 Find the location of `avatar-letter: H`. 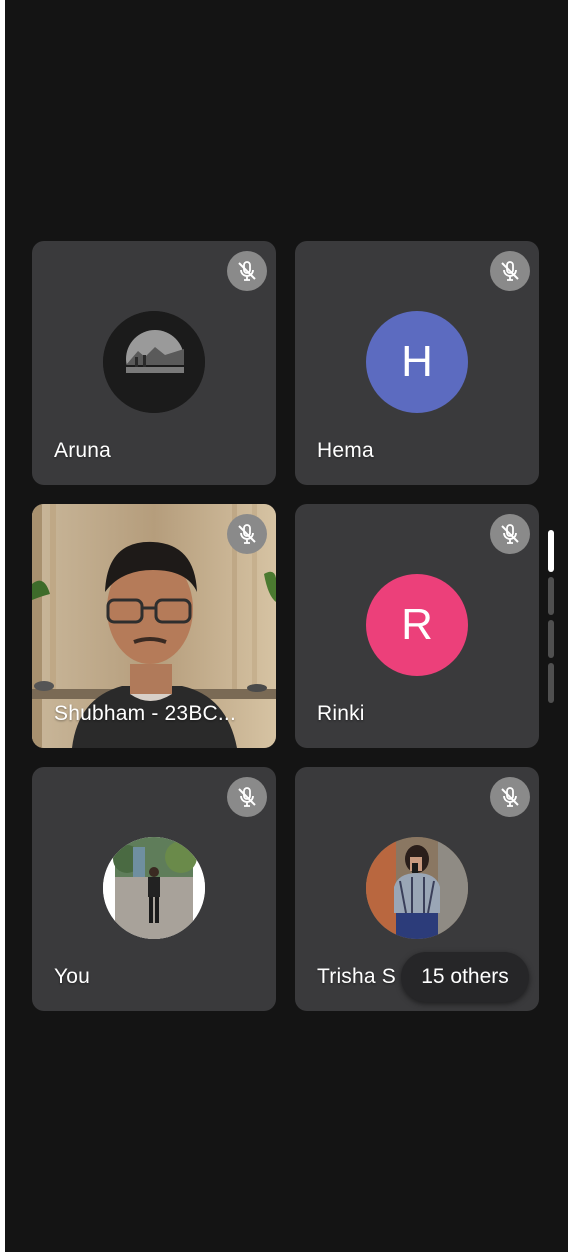

avatar-letter: H is located at coordinates (417, 361).